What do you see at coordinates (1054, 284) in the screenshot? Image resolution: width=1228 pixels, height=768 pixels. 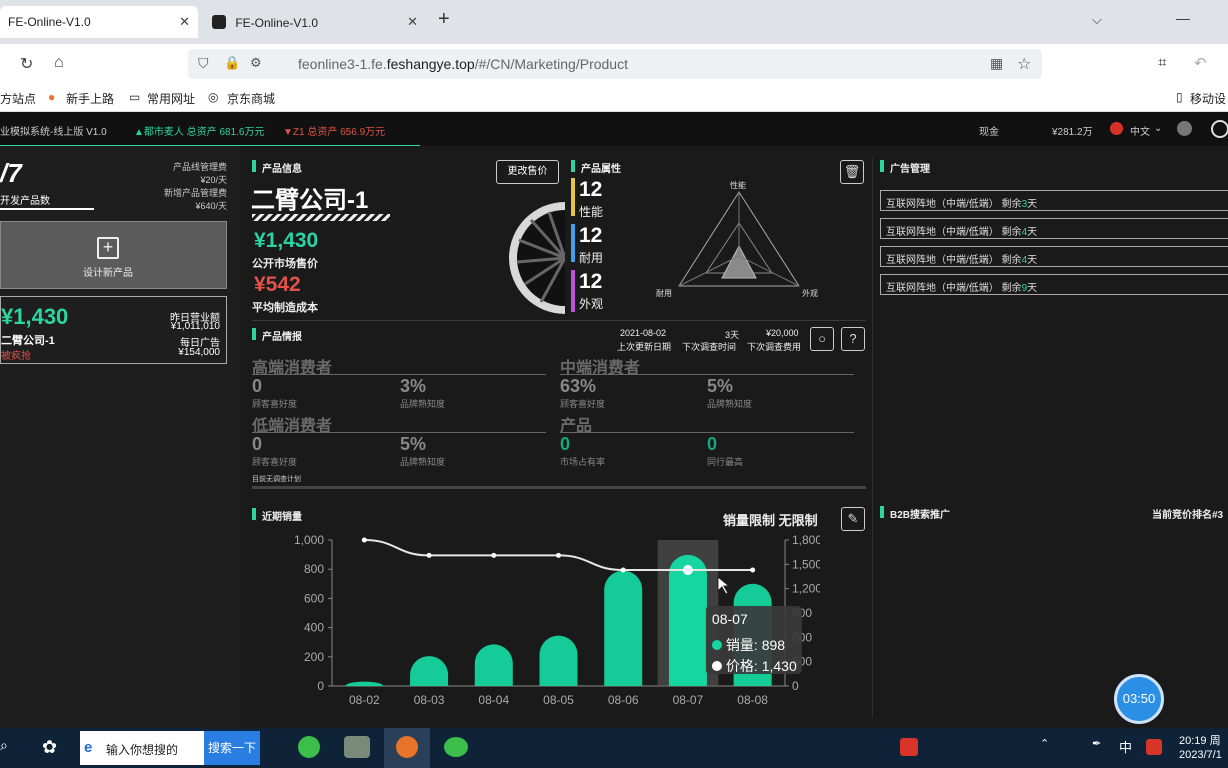 I see `ad-item: 互联网阵地（中端/低端） 剩余9天` at bounding box center [1054, 284].